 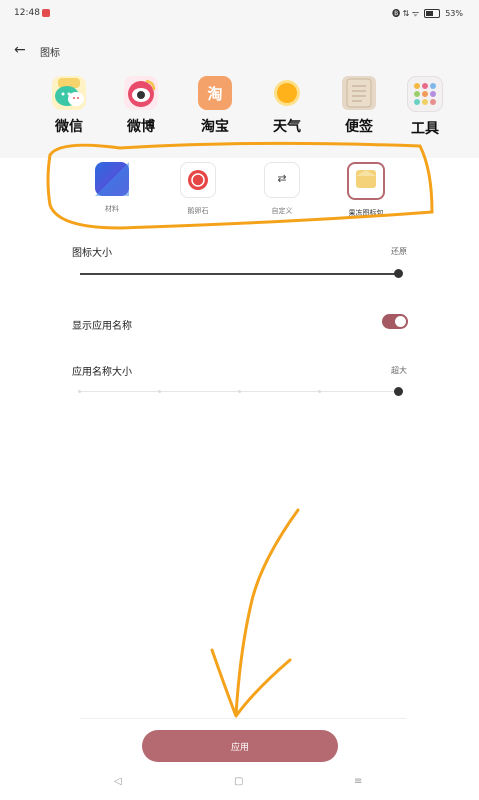 I want to click on preview-app-tools: 工具, so click(x=425, y=107).